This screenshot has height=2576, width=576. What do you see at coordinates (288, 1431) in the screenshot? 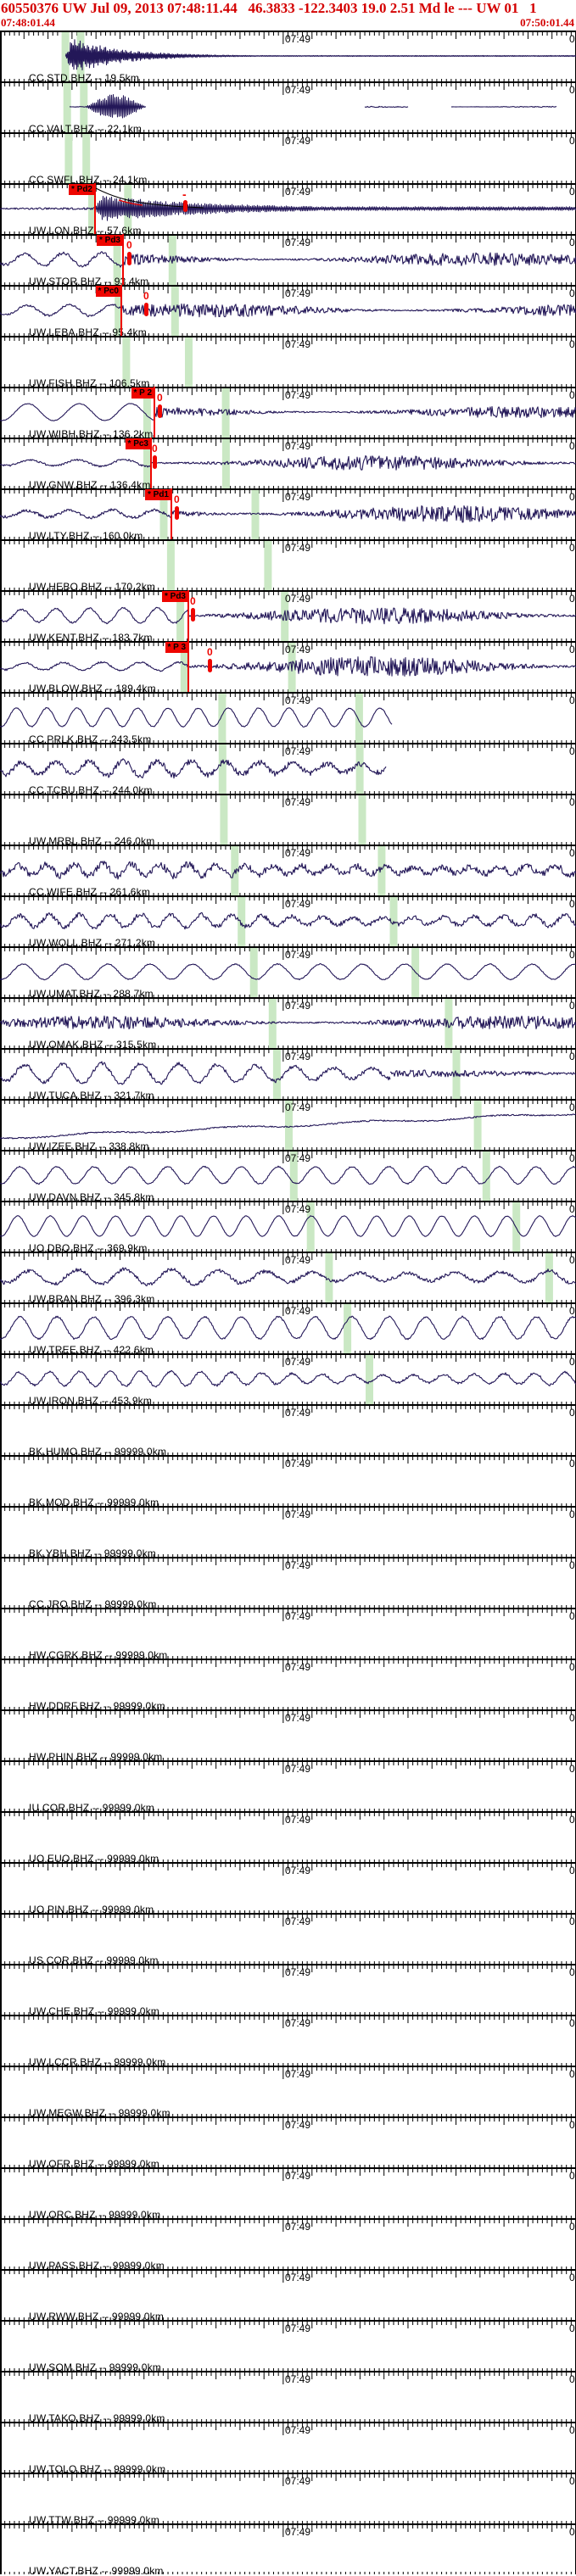
I see `trace-row: BK.HUMO.BHZ -- 99999.0km 07:49 0` at bounding box center [288, 1431].